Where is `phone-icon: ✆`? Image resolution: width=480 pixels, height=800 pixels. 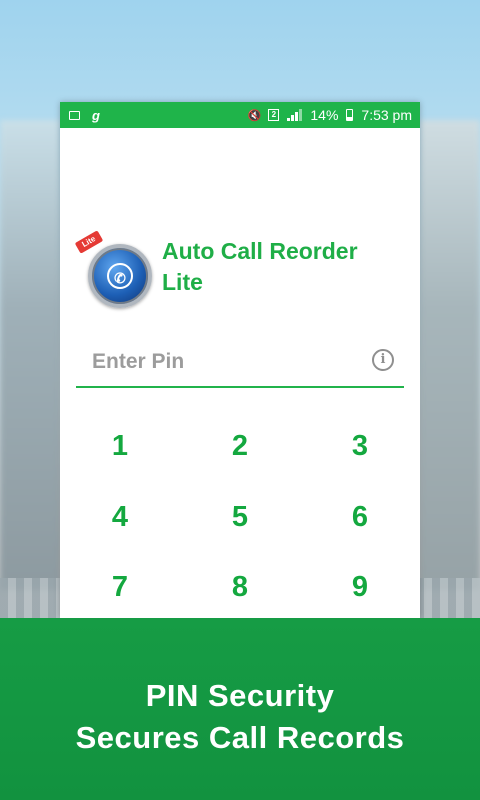
phone-icon: ✆ is located at coordinates (120, 276).